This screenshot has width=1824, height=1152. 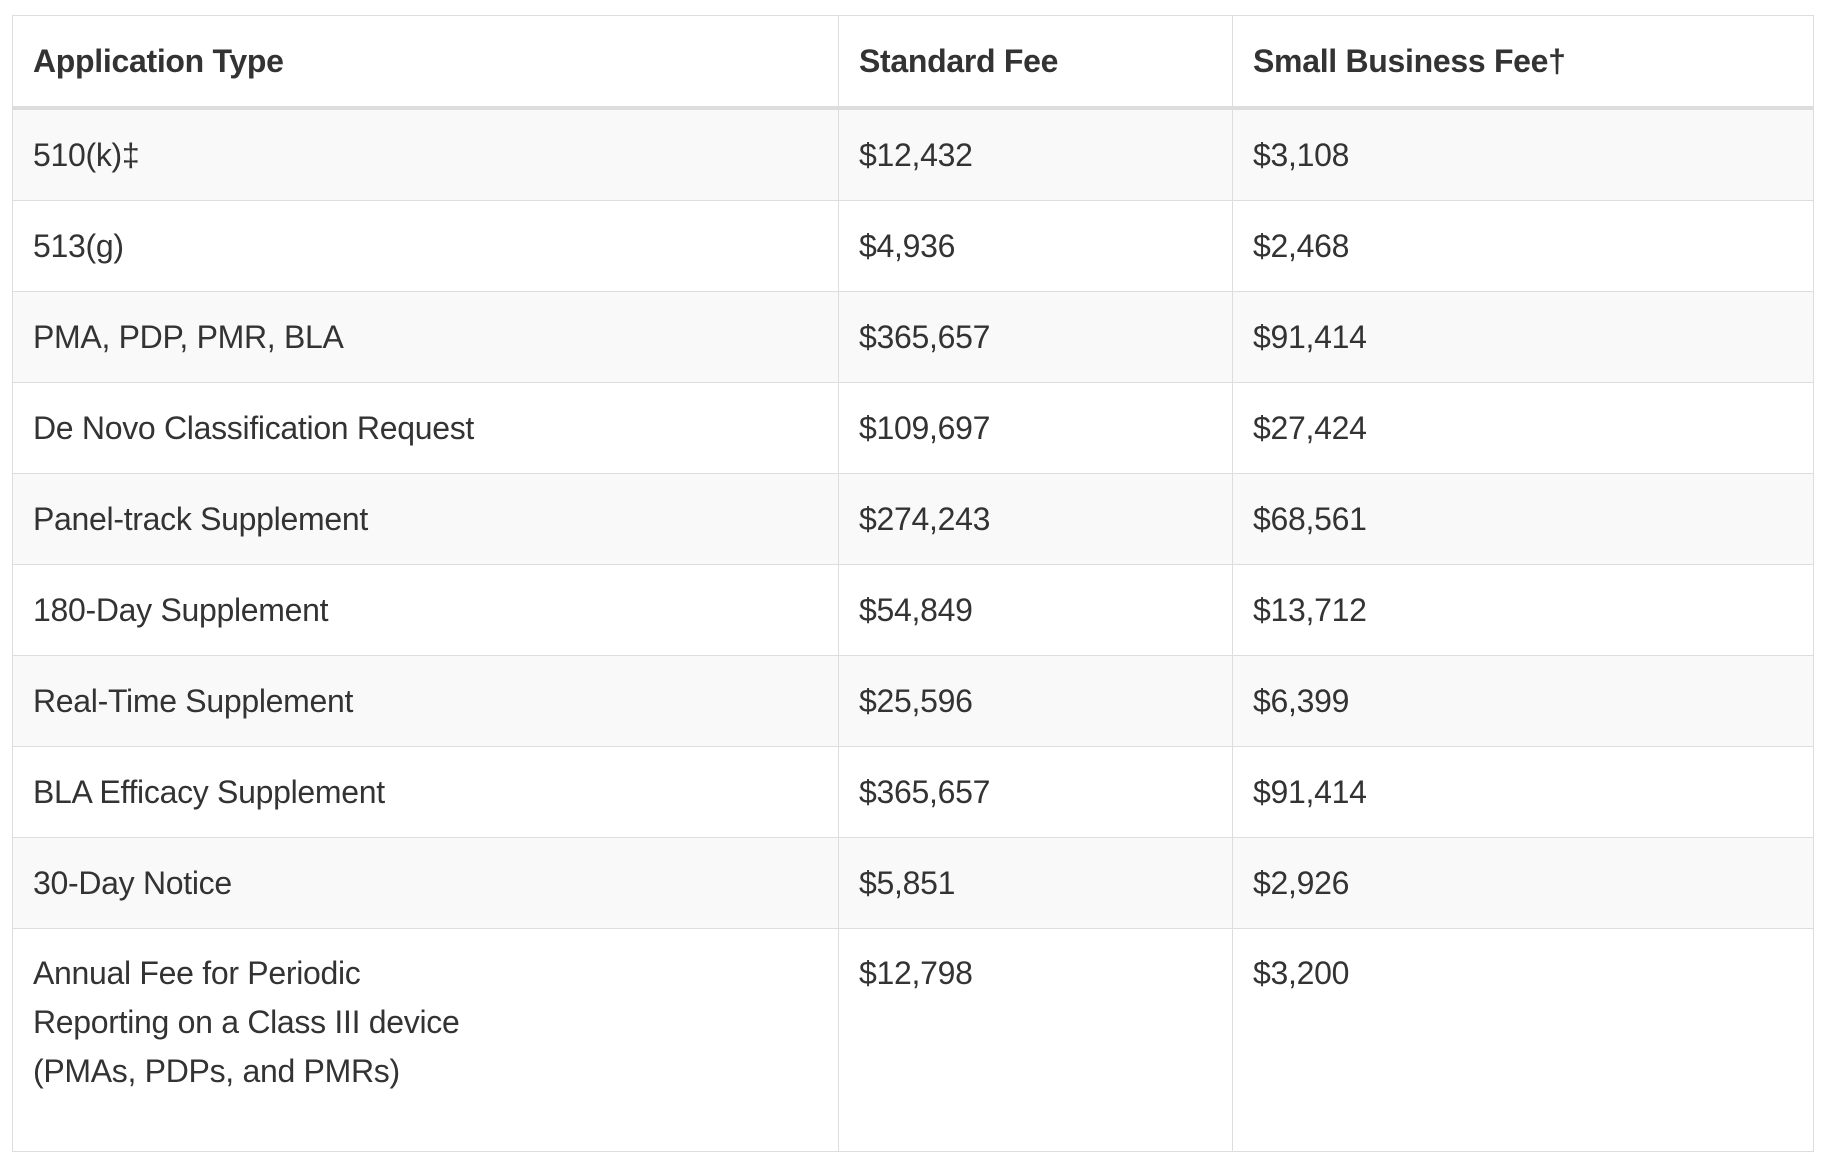 What do you see at coordinates (1035, 246) in the screenshot?
I see `cell-standard-fee: $4,936` at bounding box center [1035, 246].